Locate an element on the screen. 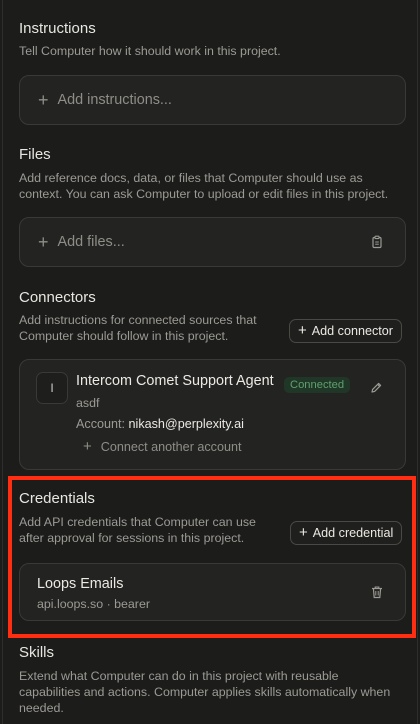  add-connector-label: Add connector is located at coordinates (352, 331).